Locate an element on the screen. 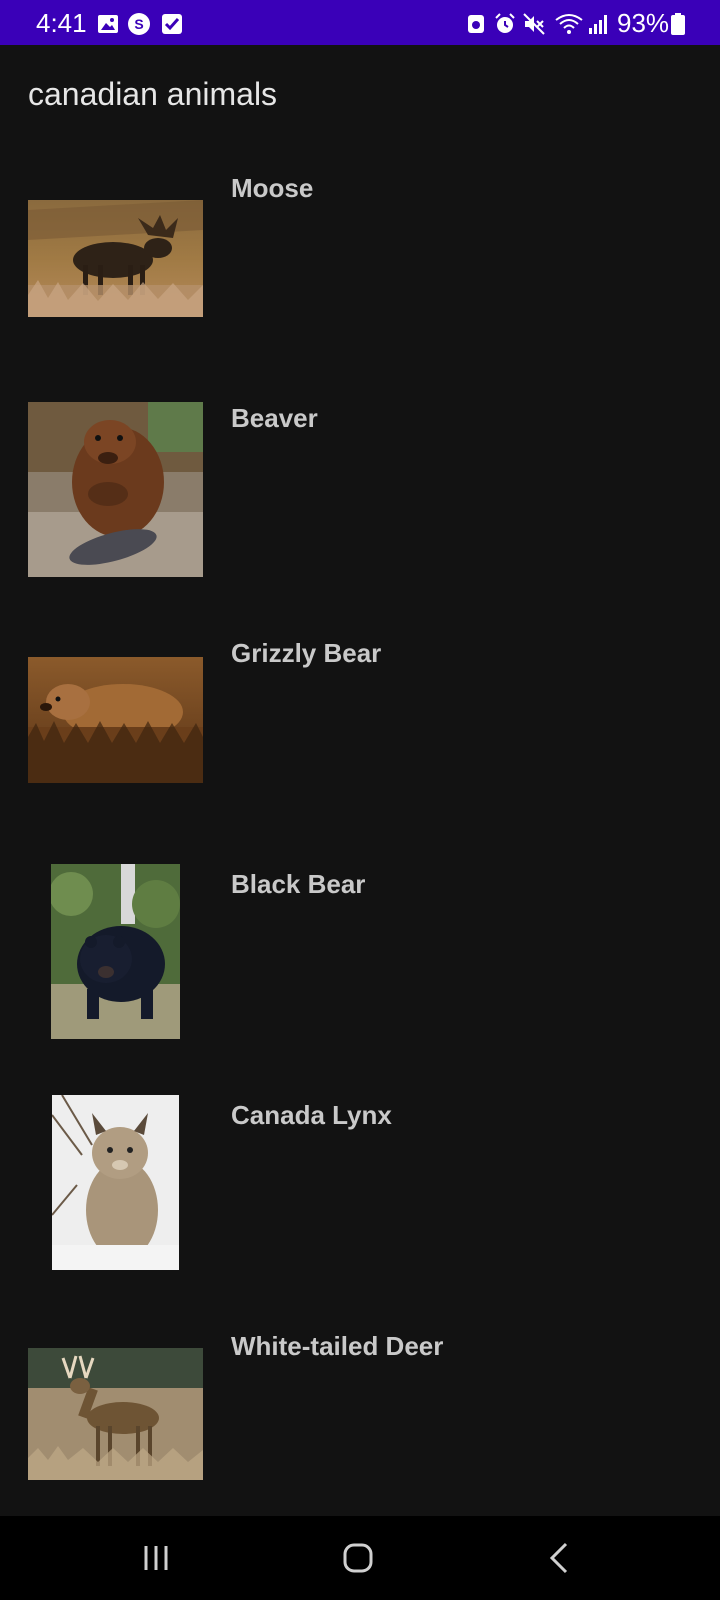  list-item-black-bear: Black Bear is located at coordinates (360, 977).